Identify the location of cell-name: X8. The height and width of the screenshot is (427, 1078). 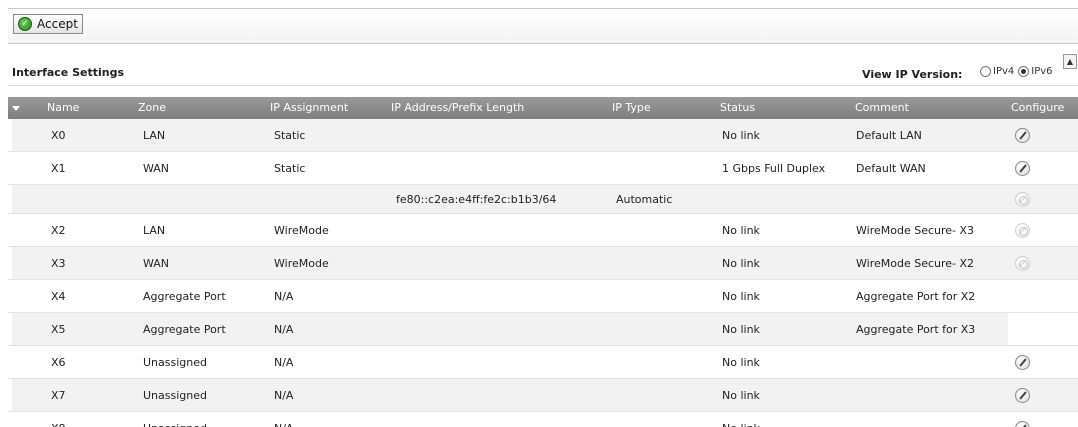
(58, 424).